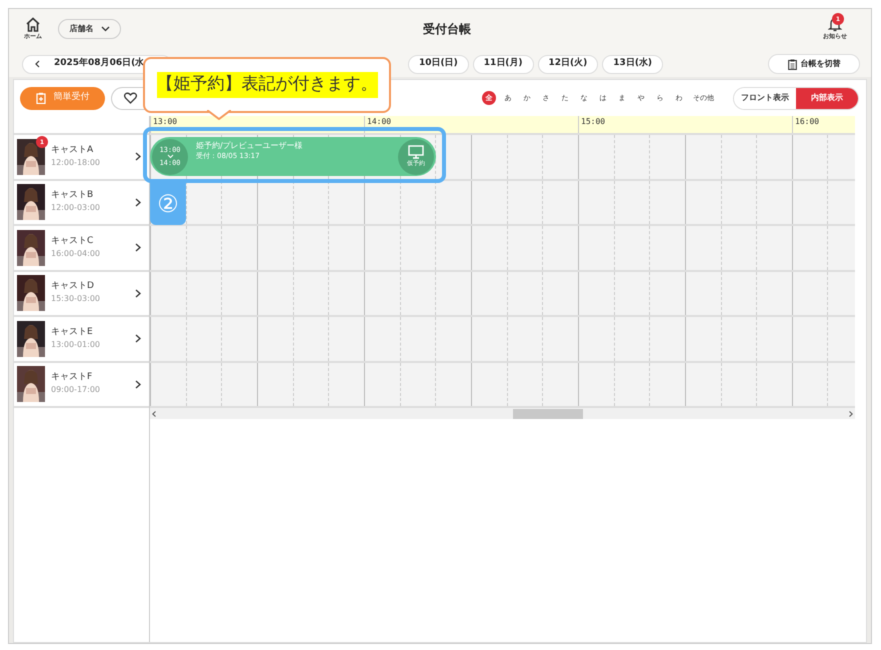 Image resolution: width=881 pixels, height=650 pixels. I want to click on cast-row: キャストE 13:00-01:00, so click(81, 337).